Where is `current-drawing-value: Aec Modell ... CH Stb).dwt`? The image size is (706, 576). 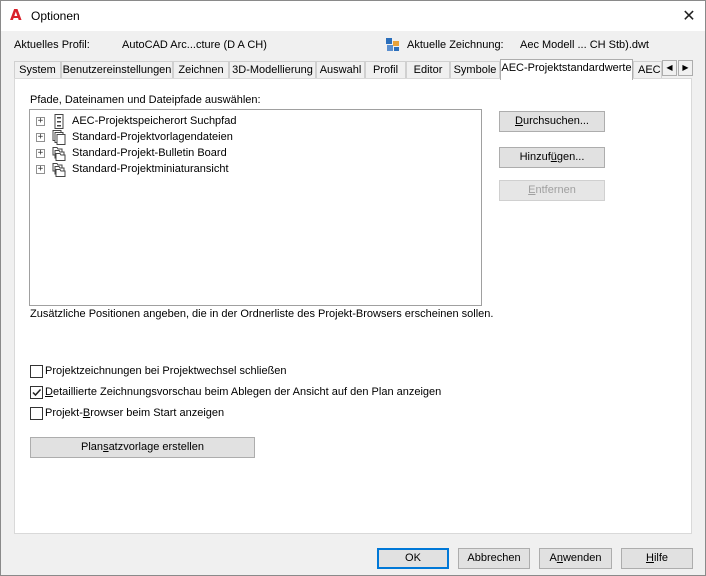 current-drawing-value: Aec Modell ... CH Stb).dwt is located at coordinates (584, 45).